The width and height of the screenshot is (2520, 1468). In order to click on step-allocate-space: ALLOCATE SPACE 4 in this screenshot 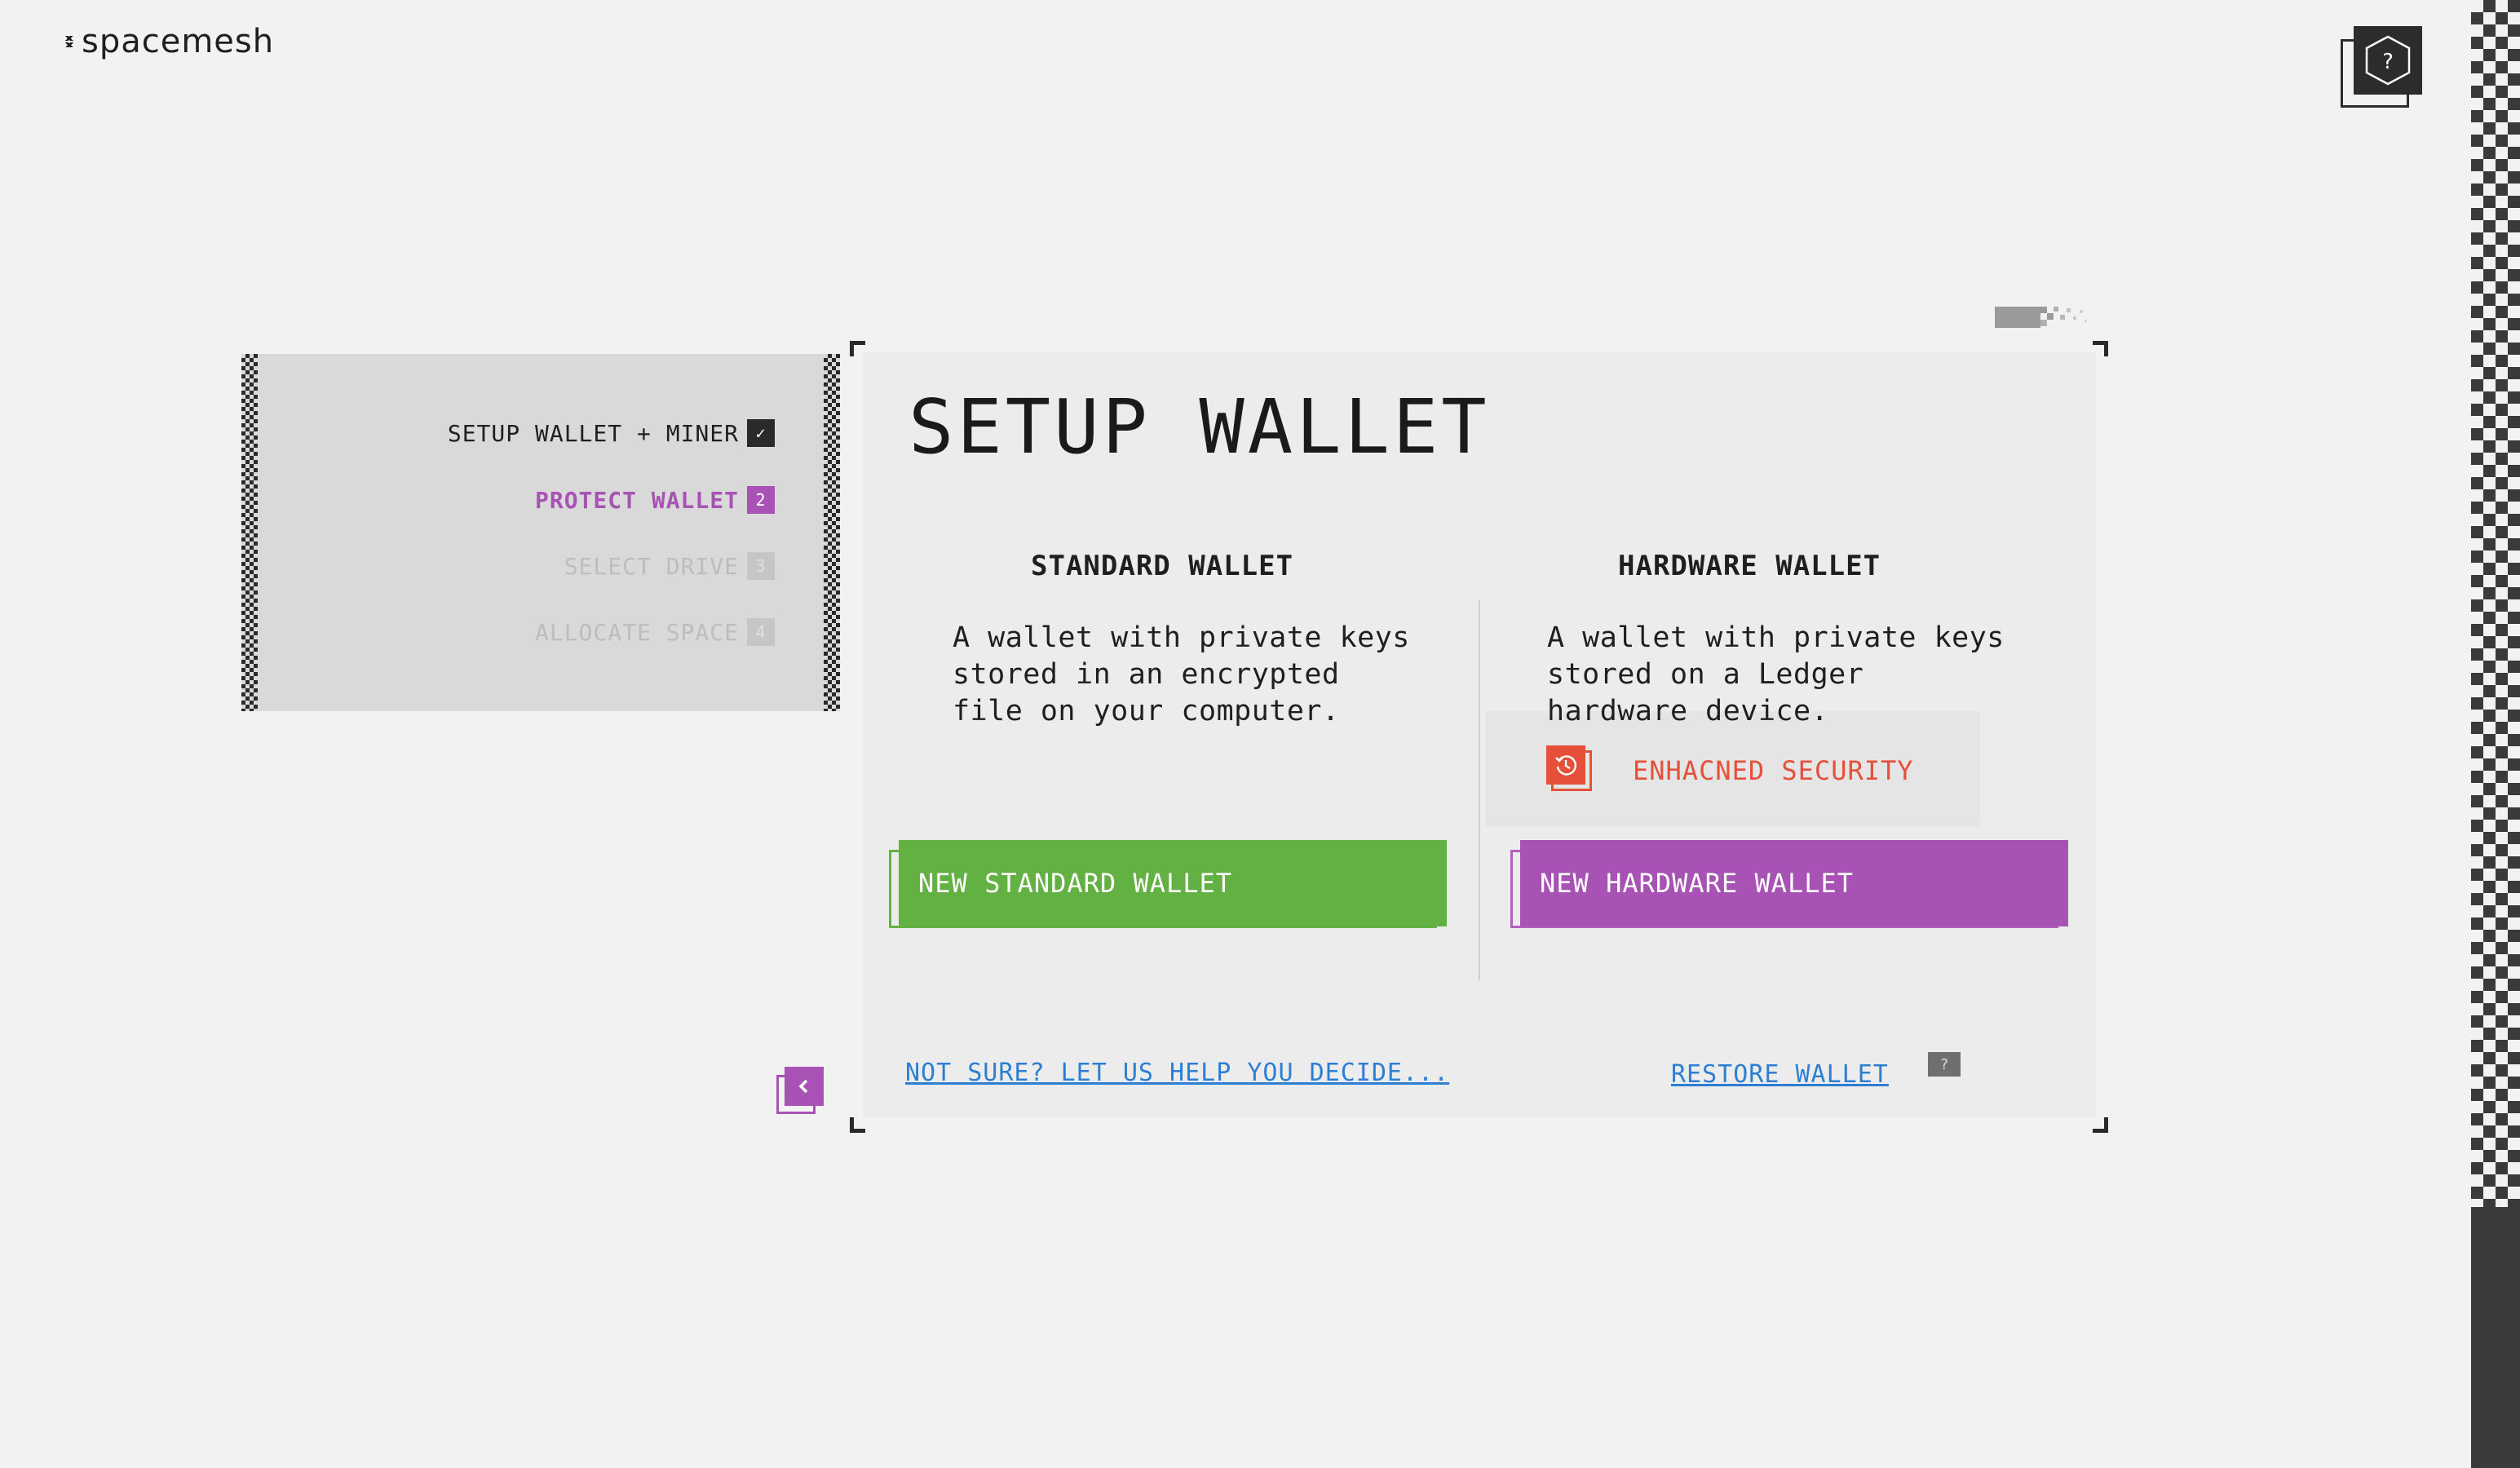, I will do `click(655, 632)`.